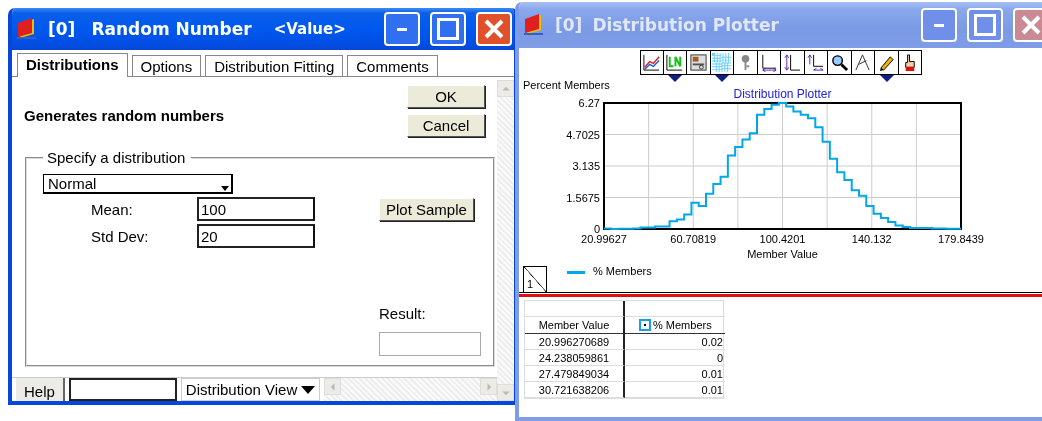  Describe the element at coordinates (575, 358) in the screenshot. I see `table-cell: 24.238059861` at that location.